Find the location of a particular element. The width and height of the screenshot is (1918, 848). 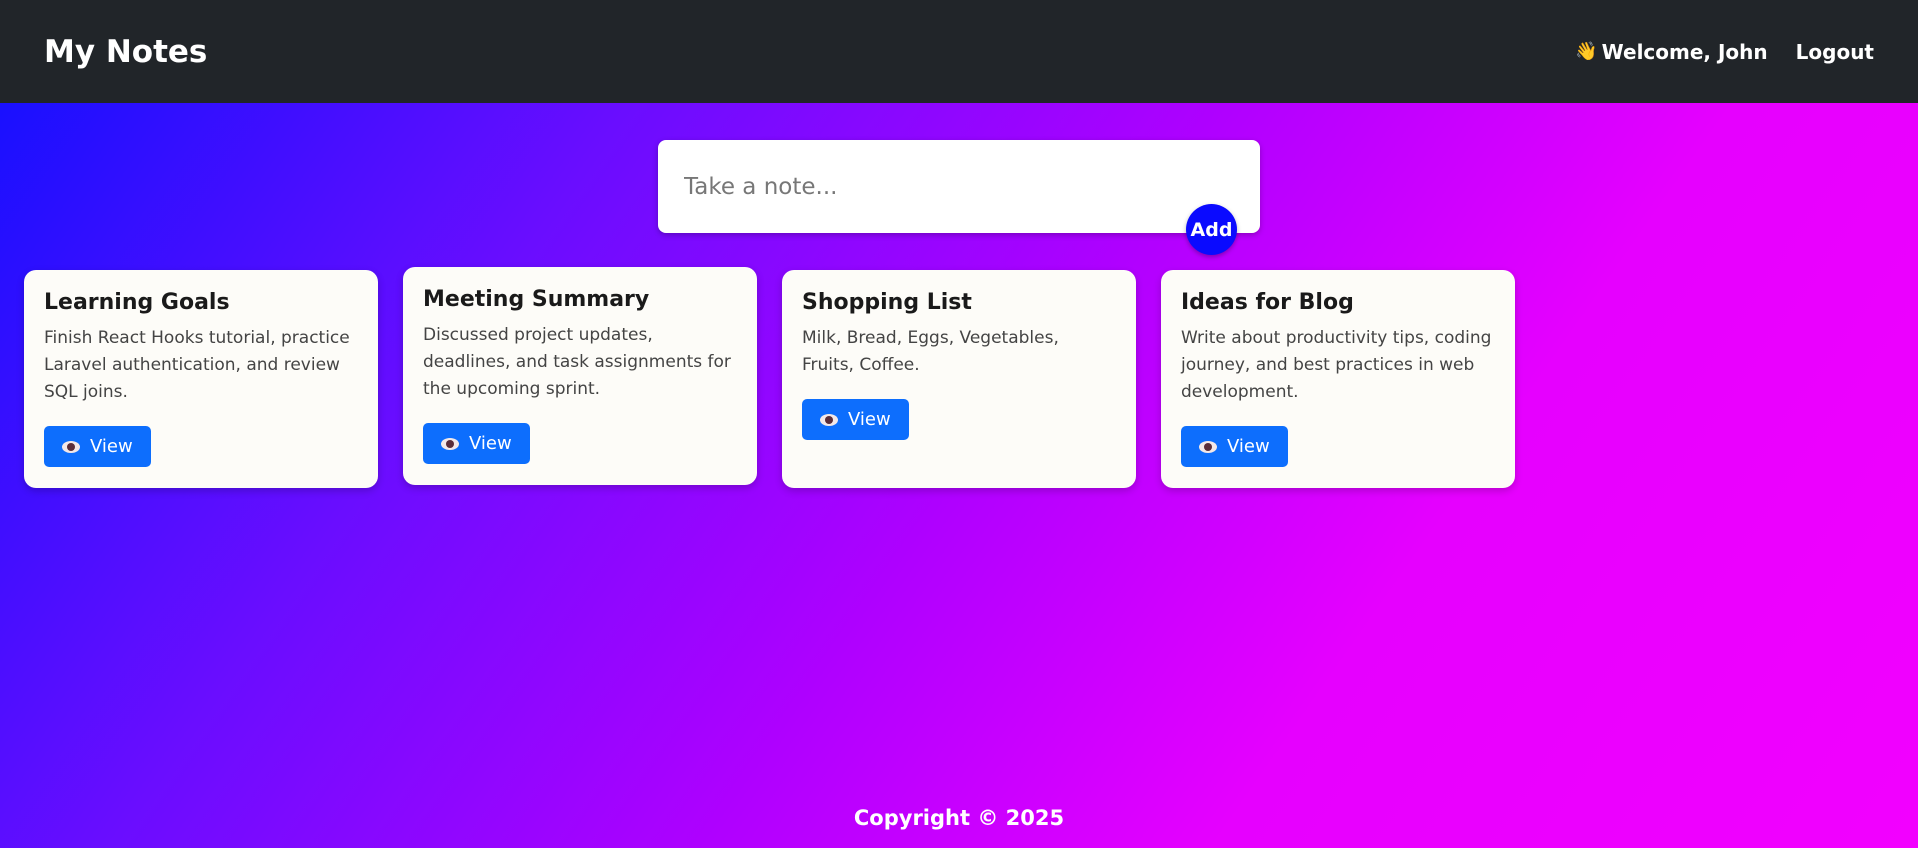

nav-right: 👋 Welcome, John Logout is located at coordinates (1724, 52).